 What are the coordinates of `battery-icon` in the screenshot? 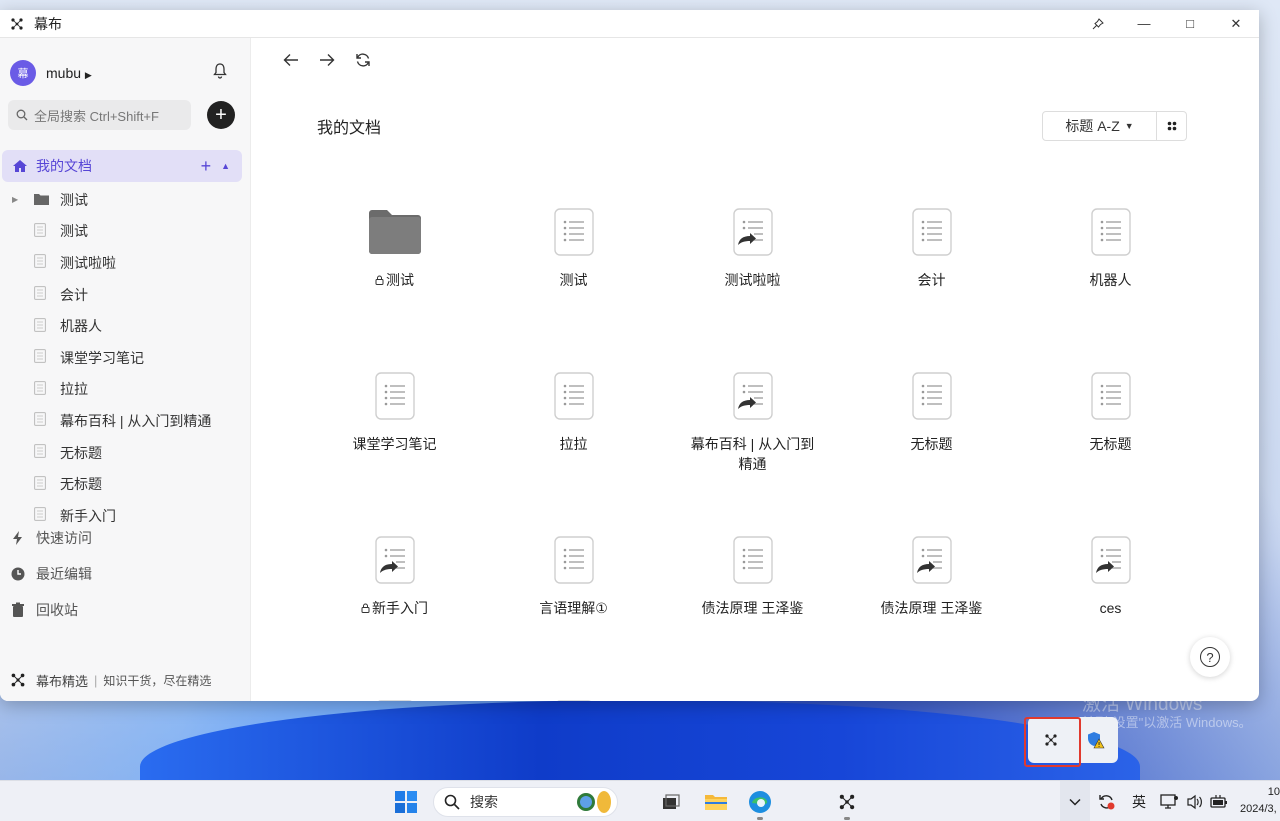 It's located at (1218, 801).